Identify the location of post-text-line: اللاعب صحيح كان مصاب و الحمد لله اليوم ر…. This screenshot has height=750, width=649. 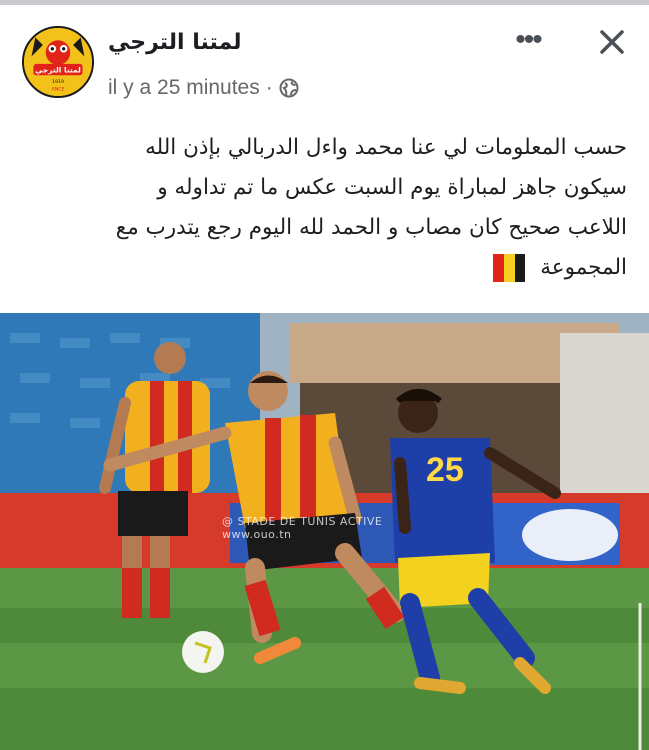
(371, 227).